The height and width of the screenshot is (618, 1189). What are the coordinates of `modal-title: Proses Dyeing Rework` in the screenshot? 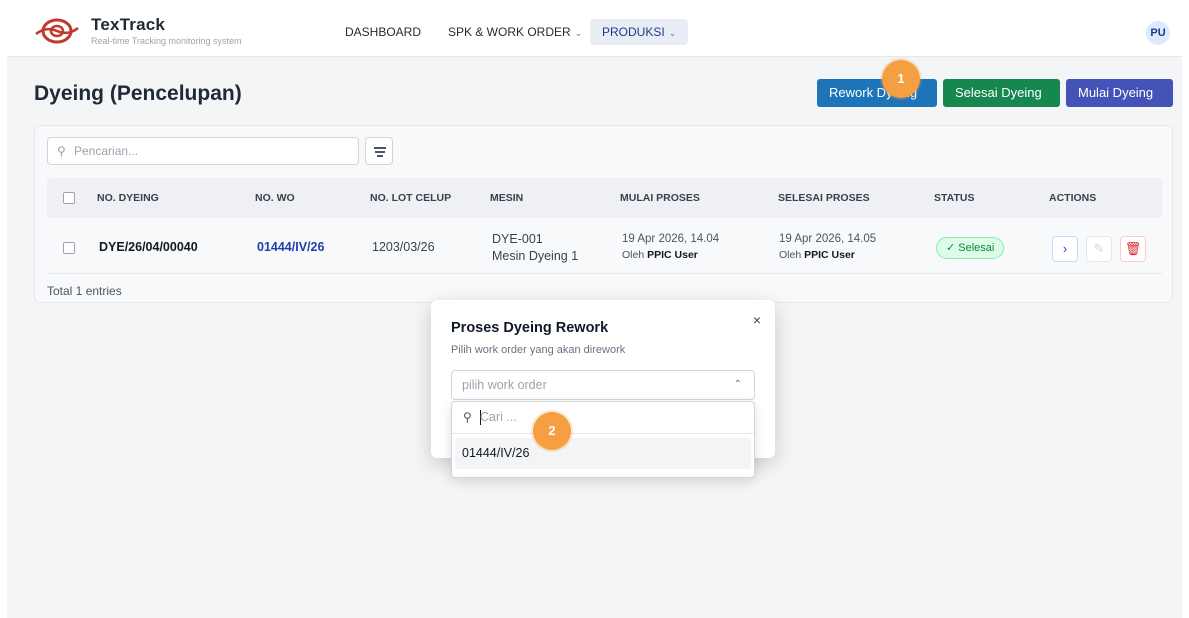 It's located at (530, 328).